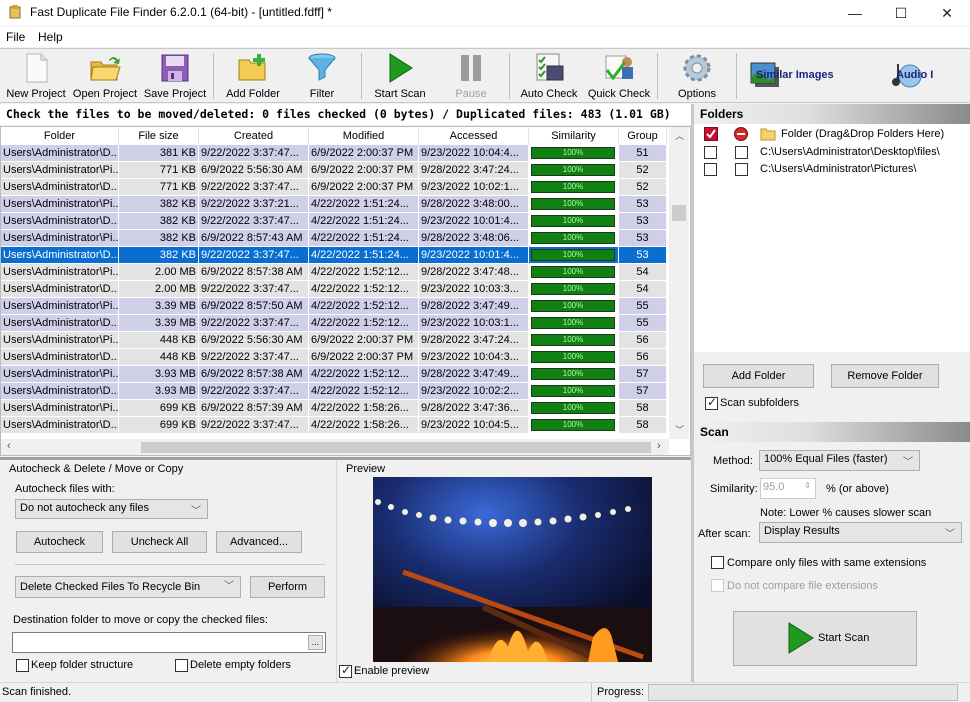 The height and width of the screenshot is (702, 970). Describe the element at coordinates (22, 665) in the screenshot. I see `keep-structure-checkbox` at that location.